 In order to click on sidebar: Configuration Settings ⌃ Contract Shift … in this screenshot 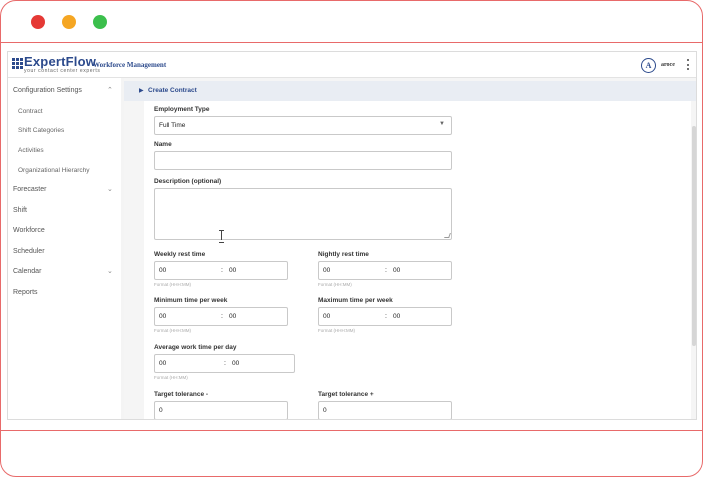, I will do `click(64, 248)`.